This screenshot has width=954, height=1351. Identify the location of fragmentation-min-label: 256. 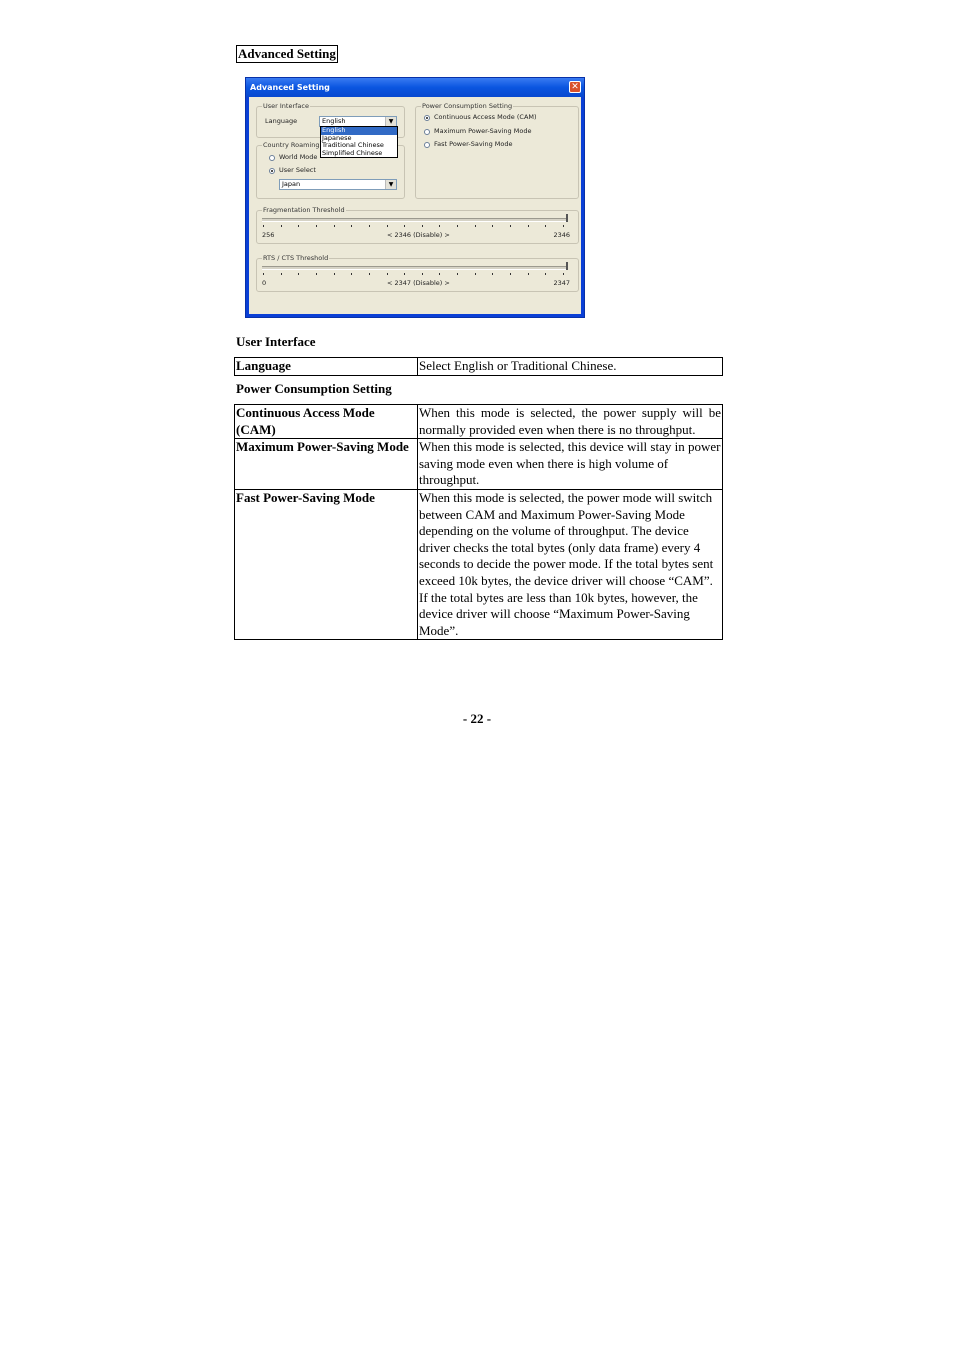
(268, 235).